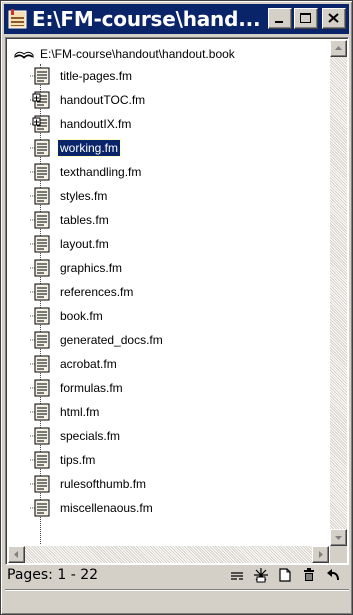 This screenshot has height=615, width=353. Describe the element at coordinates (84, 196) in the screenshot. I see `file-name: styles.fm` at that location.